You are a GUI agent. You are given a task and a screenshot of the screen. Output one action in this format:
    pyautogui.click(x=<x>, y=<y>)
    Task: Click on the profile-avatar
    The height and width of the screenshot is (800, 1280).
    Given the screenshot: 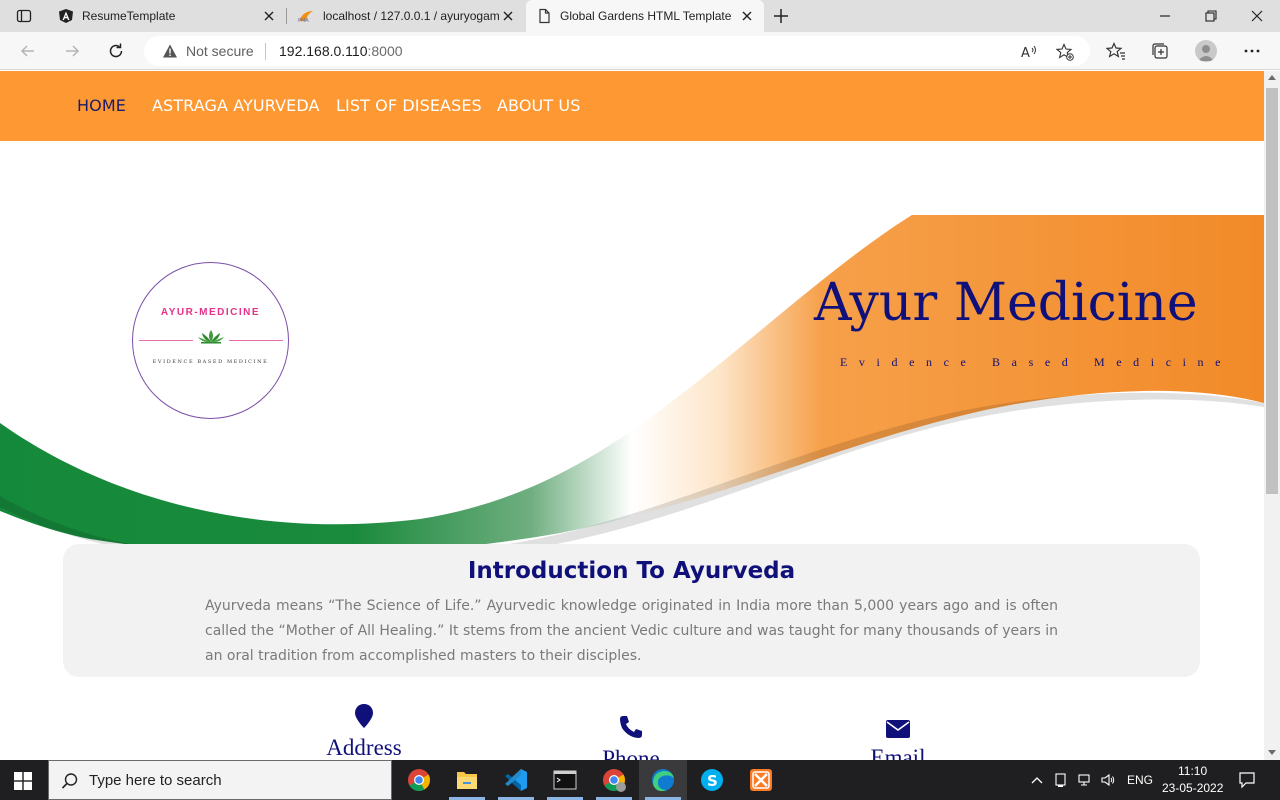 What is the action you would take?
    pyautogui.click(x=1206, y=51)
    